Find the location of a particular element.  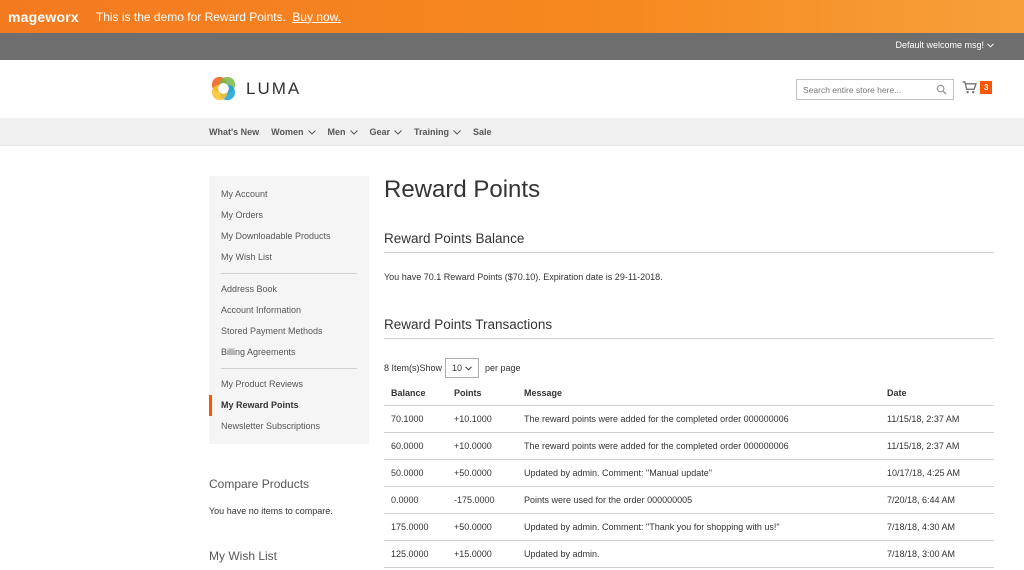

nav-item-gear: Gear is located at coordinates (386, 132).